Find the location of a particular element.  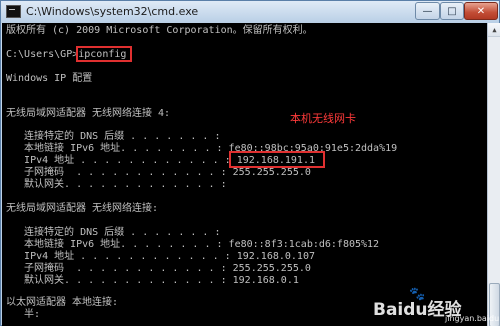

ipconfig-highlight-box is located at coordinates (104, 54).